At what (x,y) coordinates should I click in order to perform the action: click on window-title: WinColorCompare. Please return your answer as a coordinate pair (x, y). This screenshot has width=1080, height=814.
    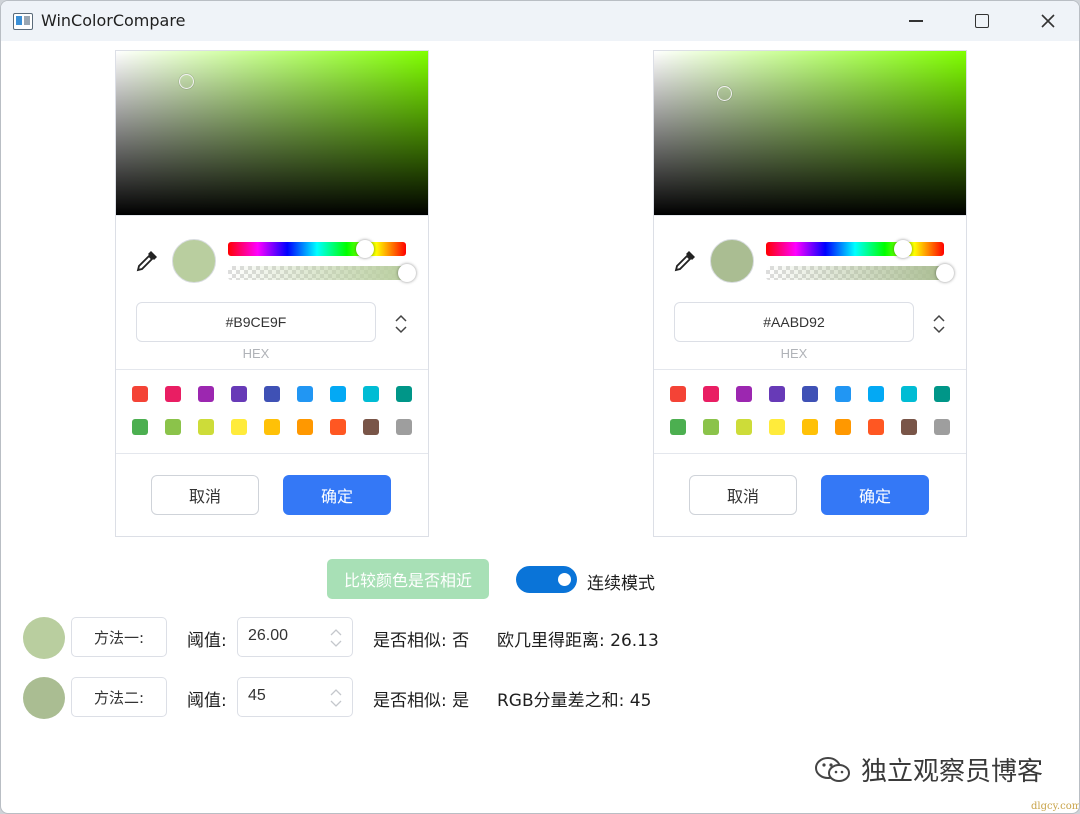
    Looking at the image, I should click on (113, 20).